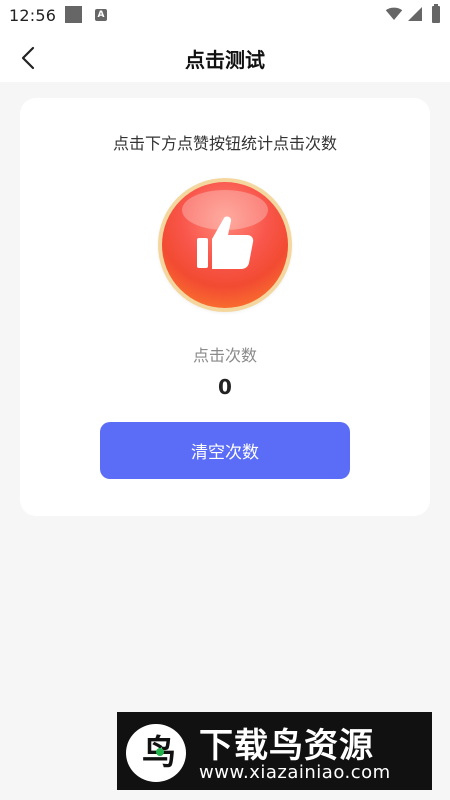  What do you see at coordinates (73, 14) in the screenshot?
I see `square-icon` at bounding box center [73, 14].